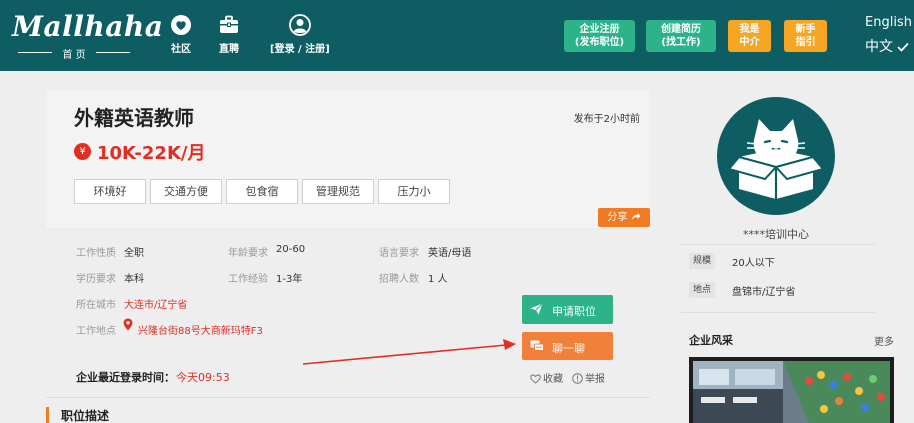  I want to click on salary: 10K-22K/月, so click(151, 153).